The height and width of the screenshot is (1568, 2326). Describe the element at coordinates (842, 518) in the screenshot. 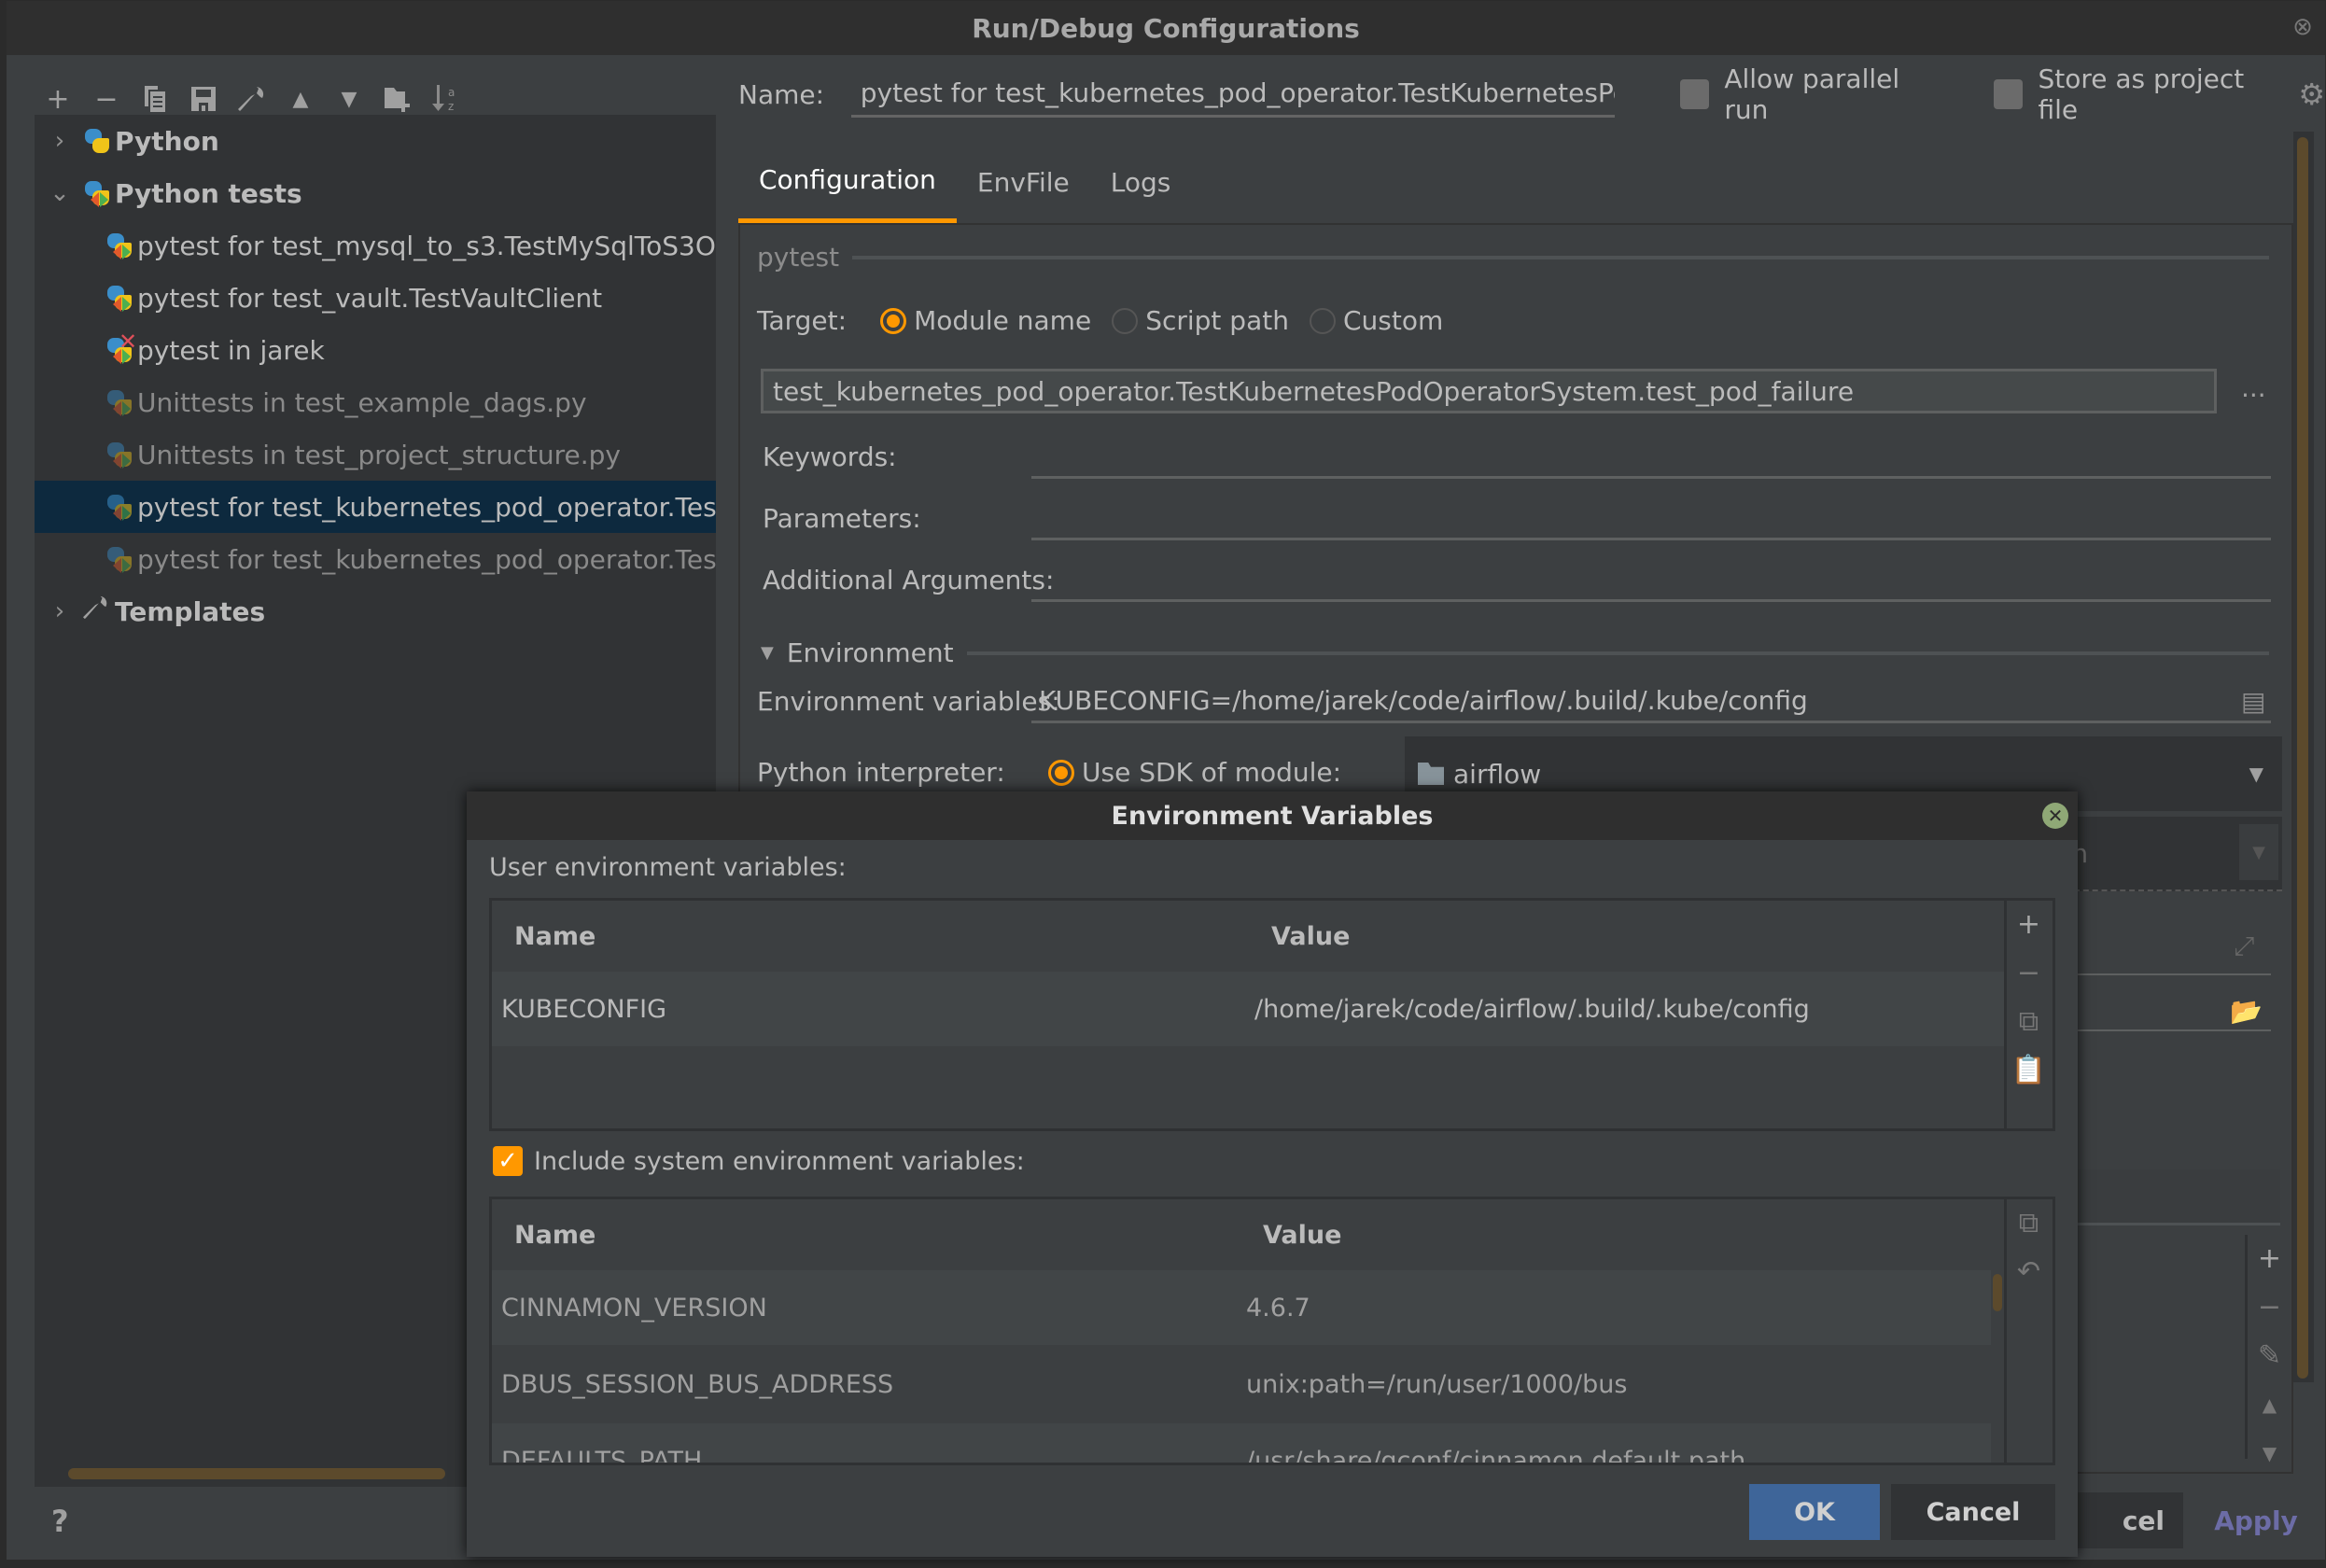

I see `parameters-label: Parameters:` at that location.